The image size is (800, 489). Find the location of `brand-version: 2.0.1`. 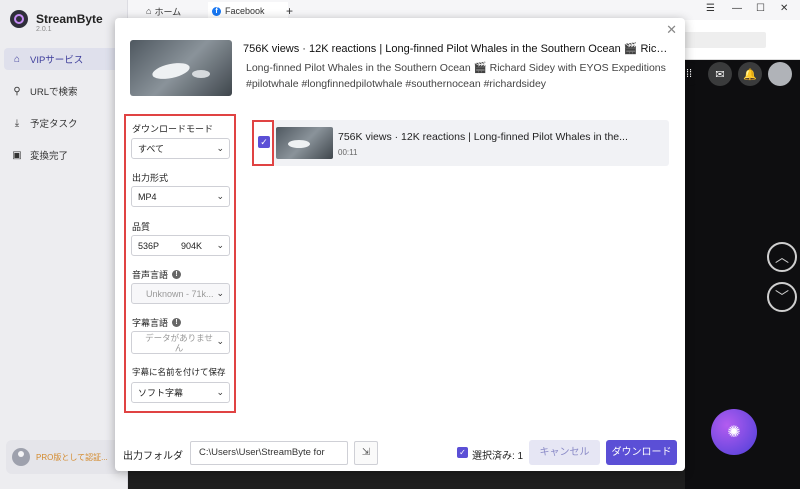

brand-version: 2.0.1 is located at coordinates (44, 29).